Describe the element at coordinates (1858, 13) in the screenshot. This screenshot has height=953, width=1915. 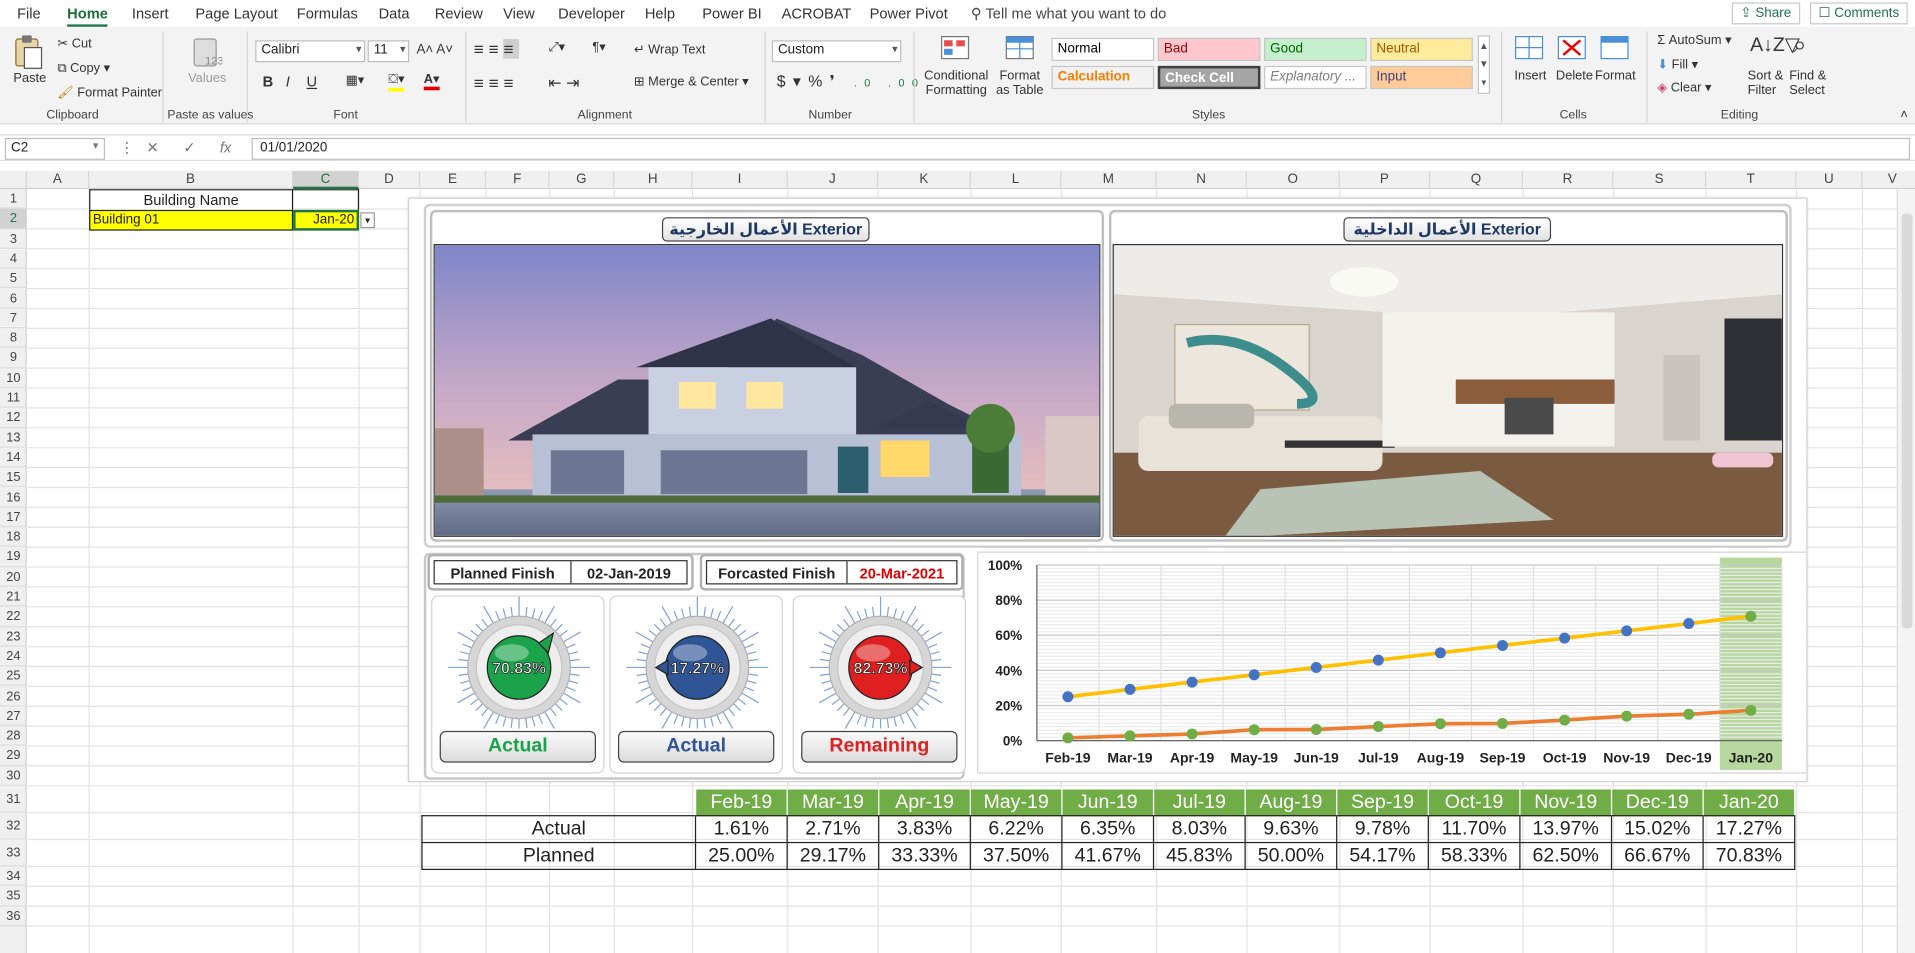
I see `comments-button: ☐ Comments` at that location.